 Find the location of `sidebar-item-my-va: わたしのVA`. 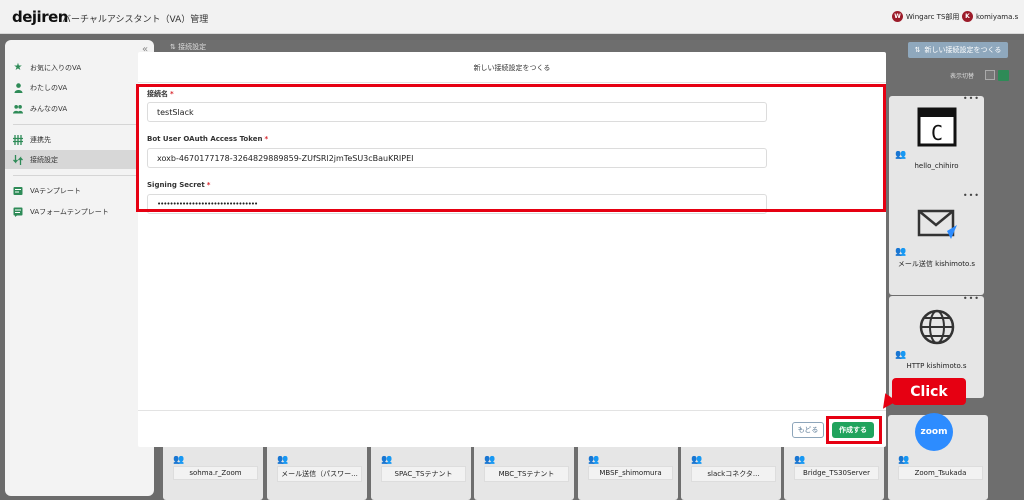

sidebar-item-my-va: わたしのVA is located at coordinates (79, 87).